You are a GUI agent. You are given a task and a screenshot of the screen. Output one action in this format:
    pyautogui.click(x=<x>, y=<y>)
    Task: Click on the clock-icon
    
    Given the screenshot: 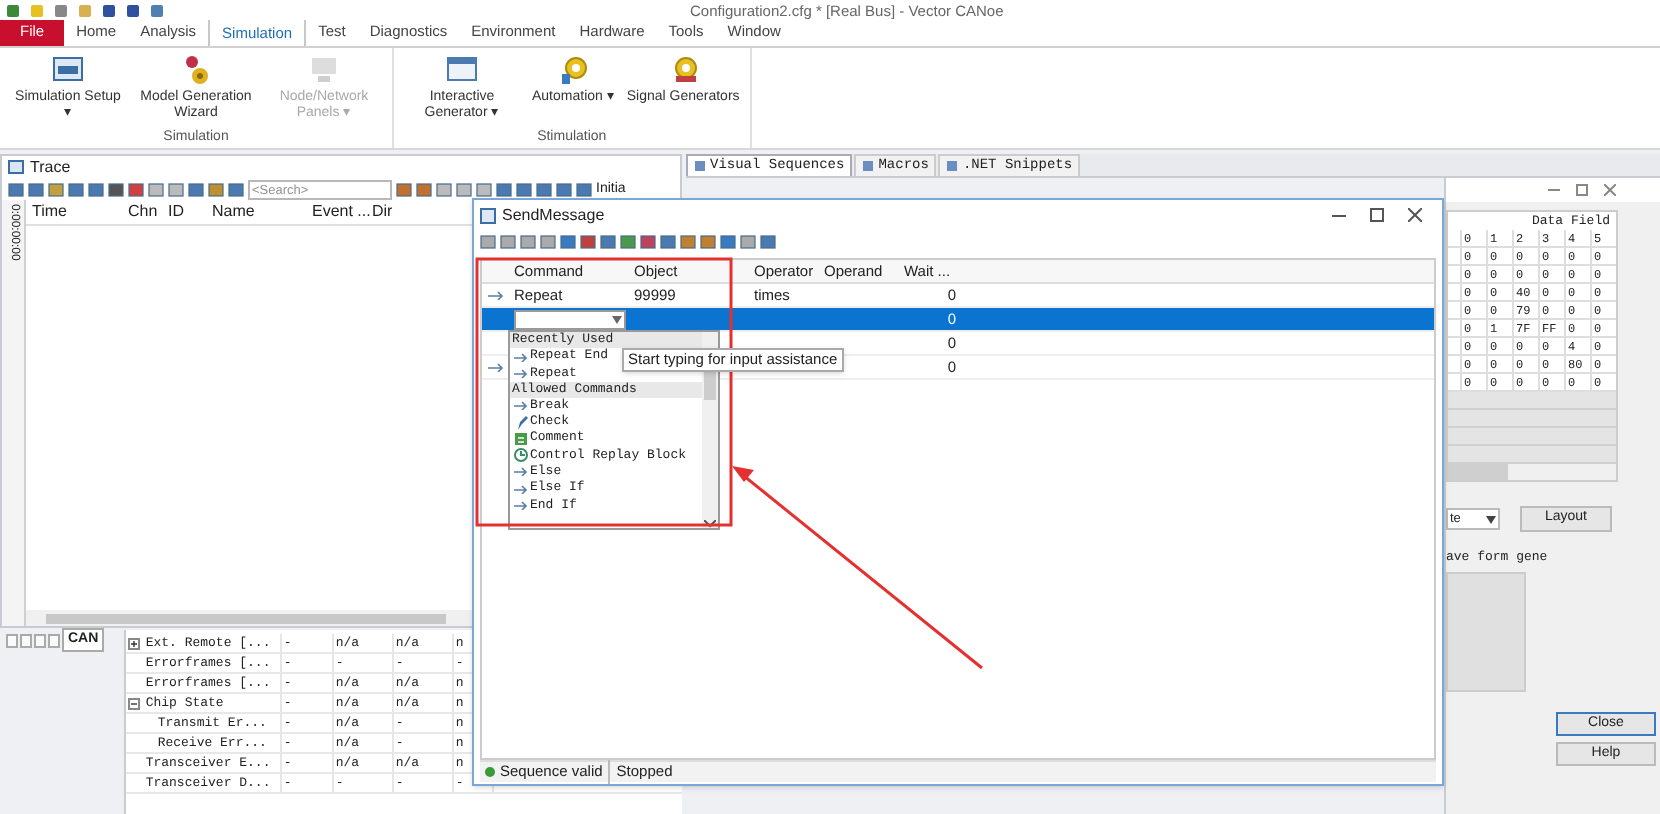 What is the action you would take?
    pyautogui.click(x=521, y=455)
    